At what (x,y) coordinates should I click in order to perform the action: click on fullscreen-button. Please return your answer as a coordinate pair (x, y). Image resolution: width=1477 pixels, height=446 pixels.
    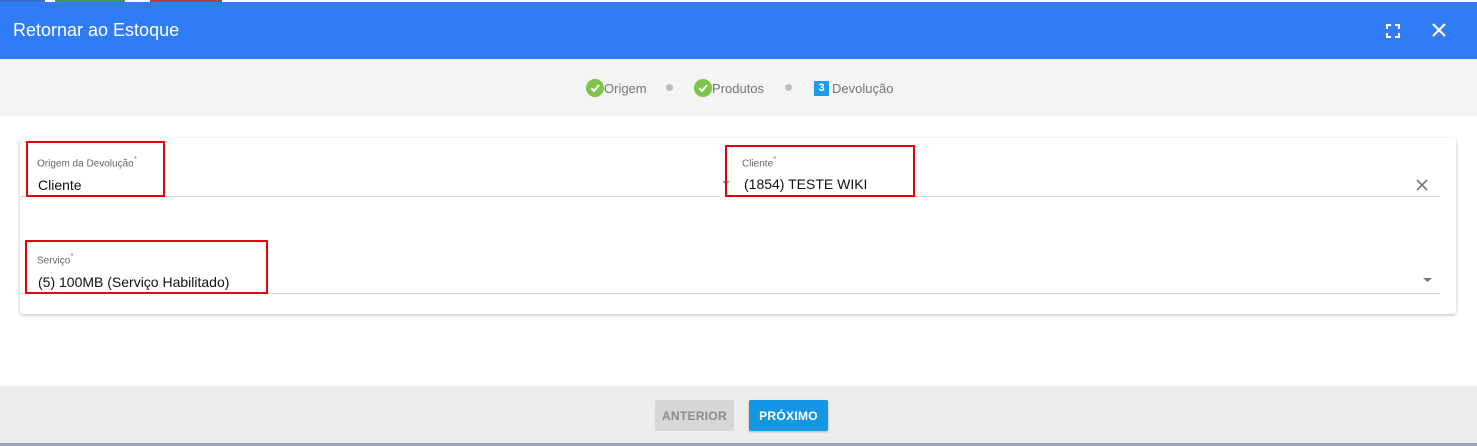
    Looking at the image, I should click on (1393, 31).